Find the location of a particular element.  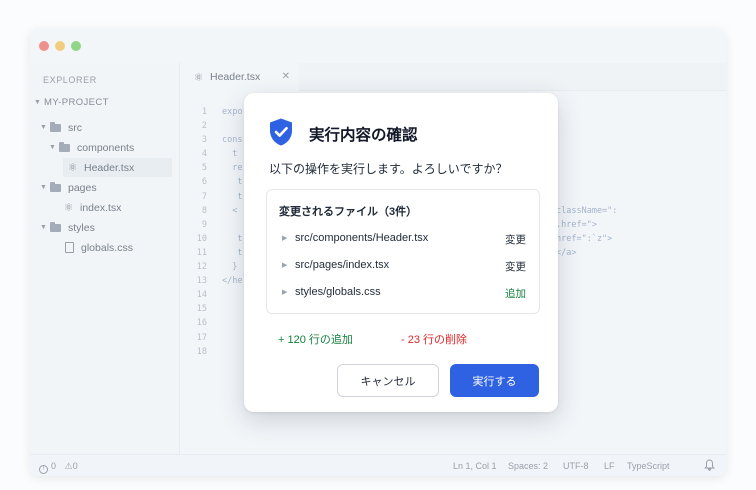

file-row: ▶ src/components/Header.tsx 変更 is located at coordinates (403, 239).